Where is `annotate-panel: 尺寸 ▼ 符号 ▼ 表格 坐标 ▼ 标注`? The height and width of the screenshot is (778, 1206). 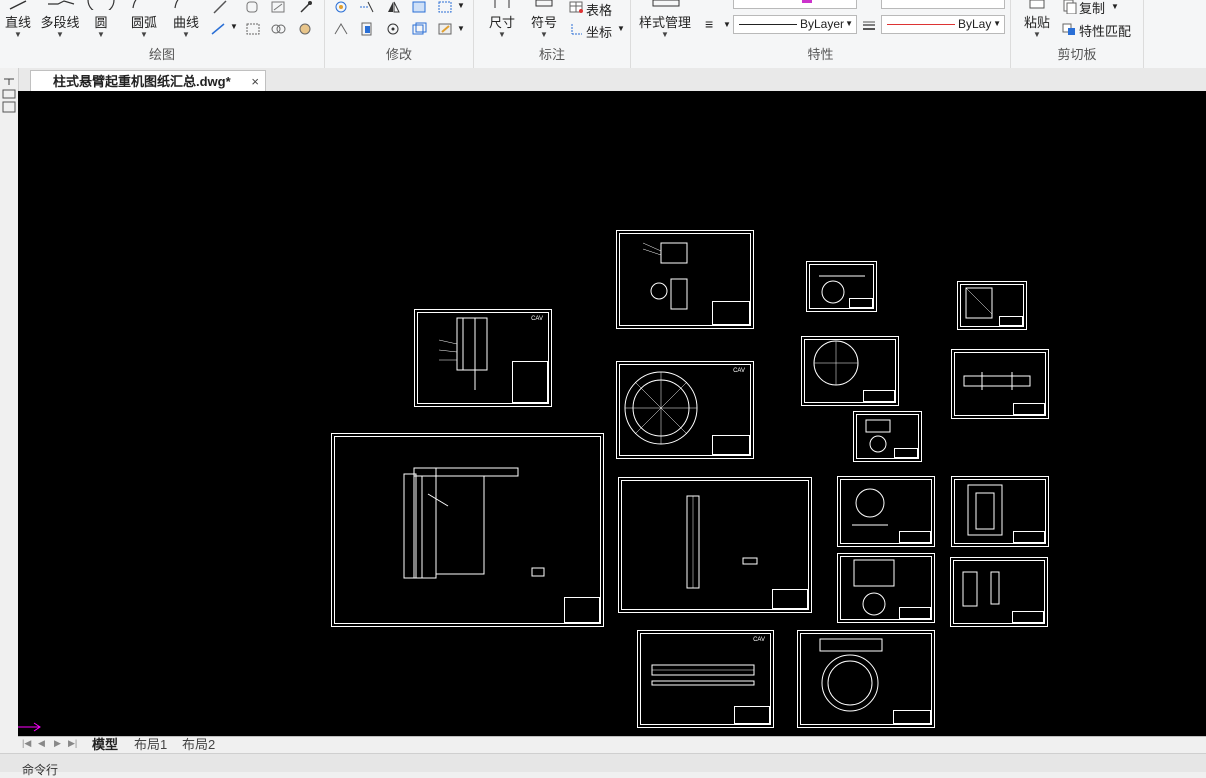 annotate-panel: 尺寸 ▼ 符号 ▼ 表格 坐标 ▼ 标注 is located at coordinates (552, 34).